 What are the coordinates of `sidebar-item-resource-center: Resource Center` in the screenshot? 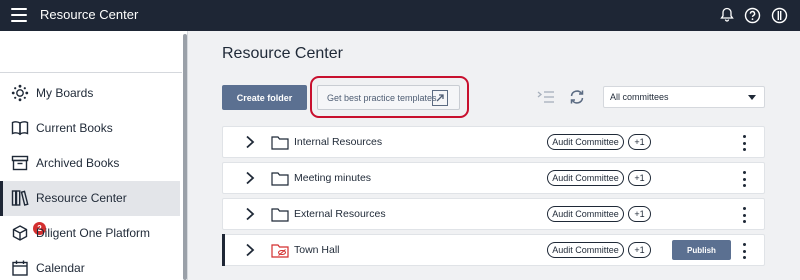 It's located at (90, 198).